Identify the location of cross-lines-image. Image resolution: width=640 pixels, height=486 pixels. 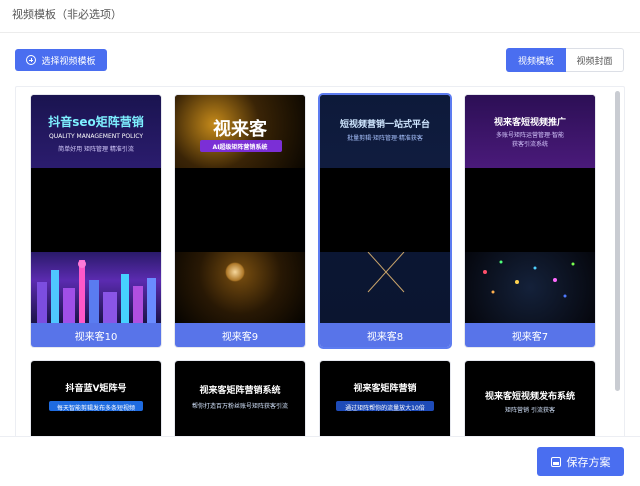
(386, 272).